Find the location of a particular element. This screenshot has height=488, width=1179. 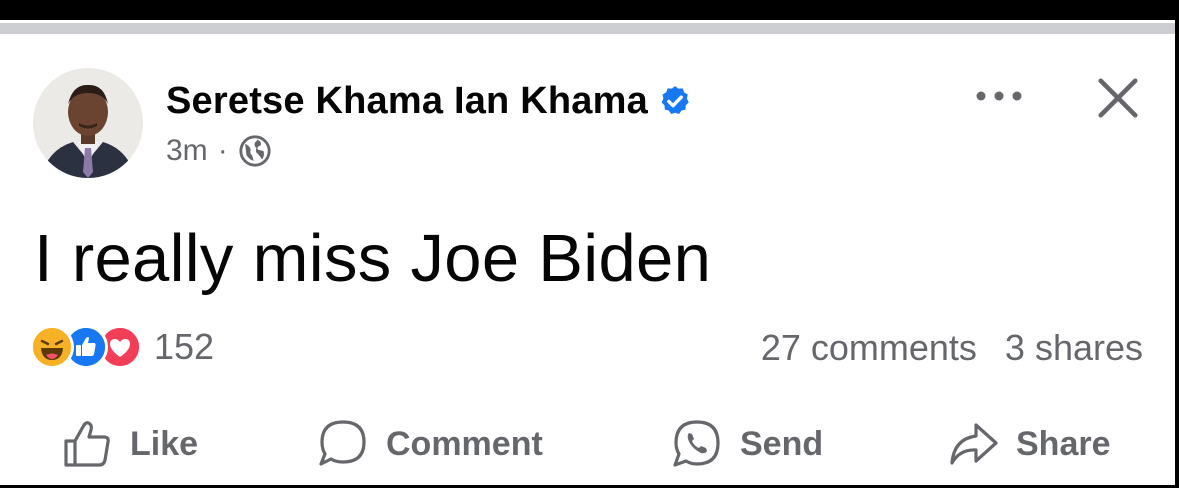

haha-icon is located at coordinates (52, 347).